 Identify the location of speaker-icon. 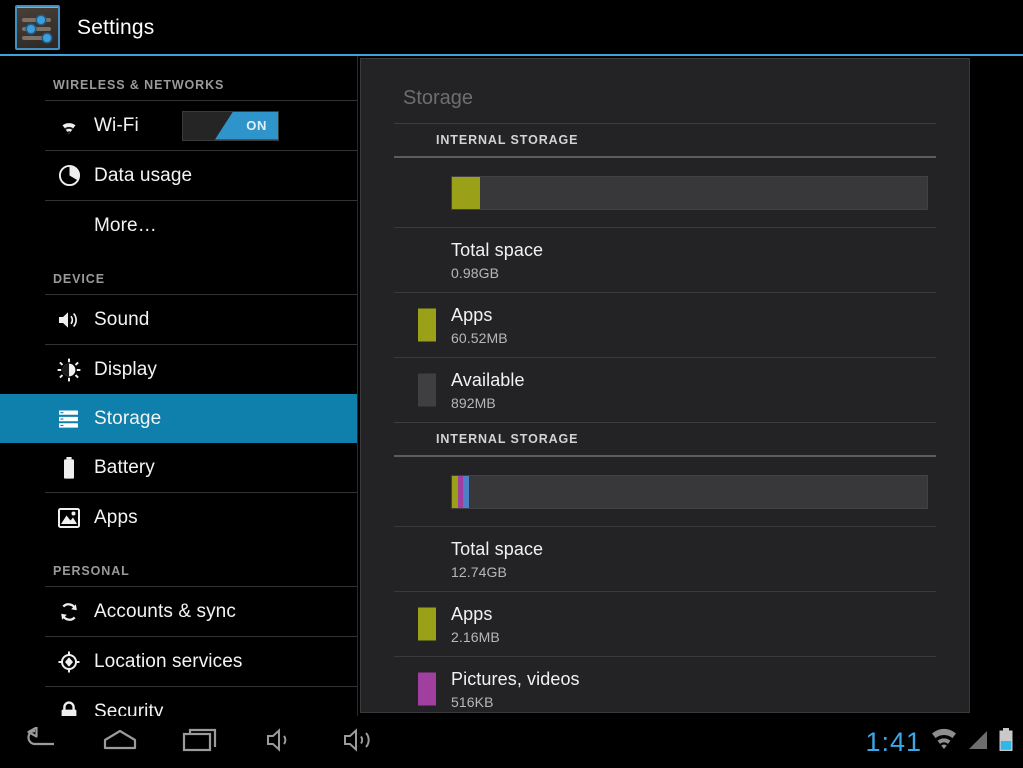
(69, 320).